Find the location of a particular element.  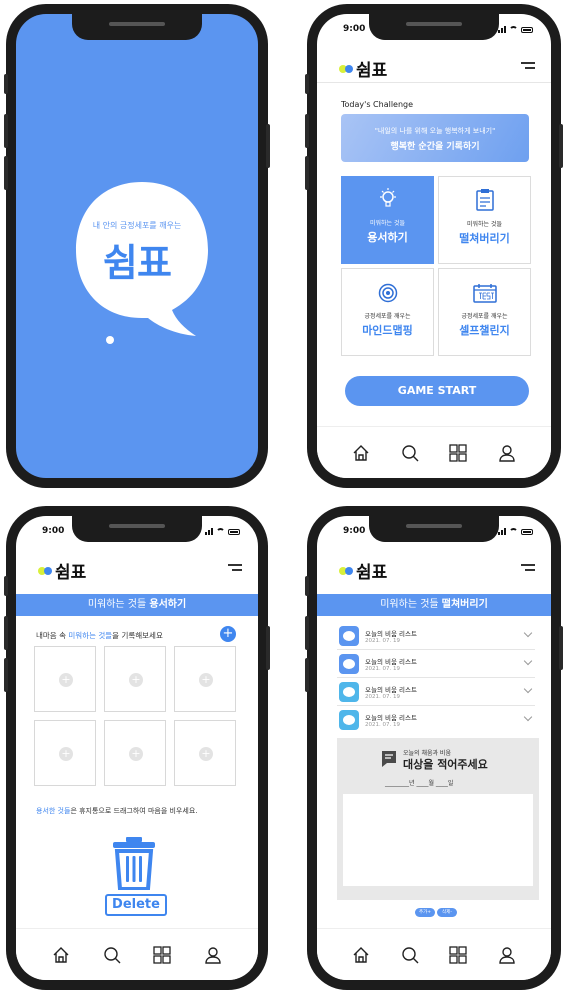

splash-tagline: 내 안의 긍정세포를 깨우는 is located at coordinates (137, 225).